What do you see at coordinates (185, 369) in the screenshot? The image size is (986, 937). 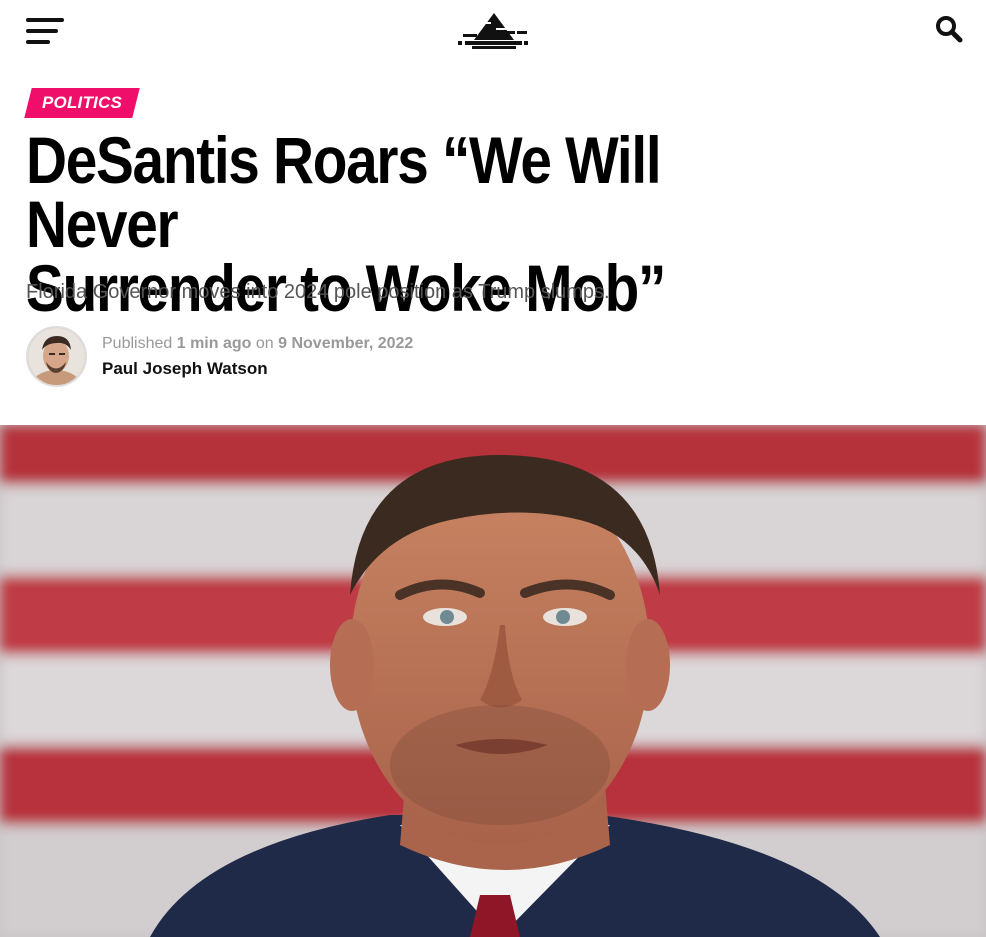 I see `author-name-link: Paul Joseph Watson` at bounding box center [185, 369].